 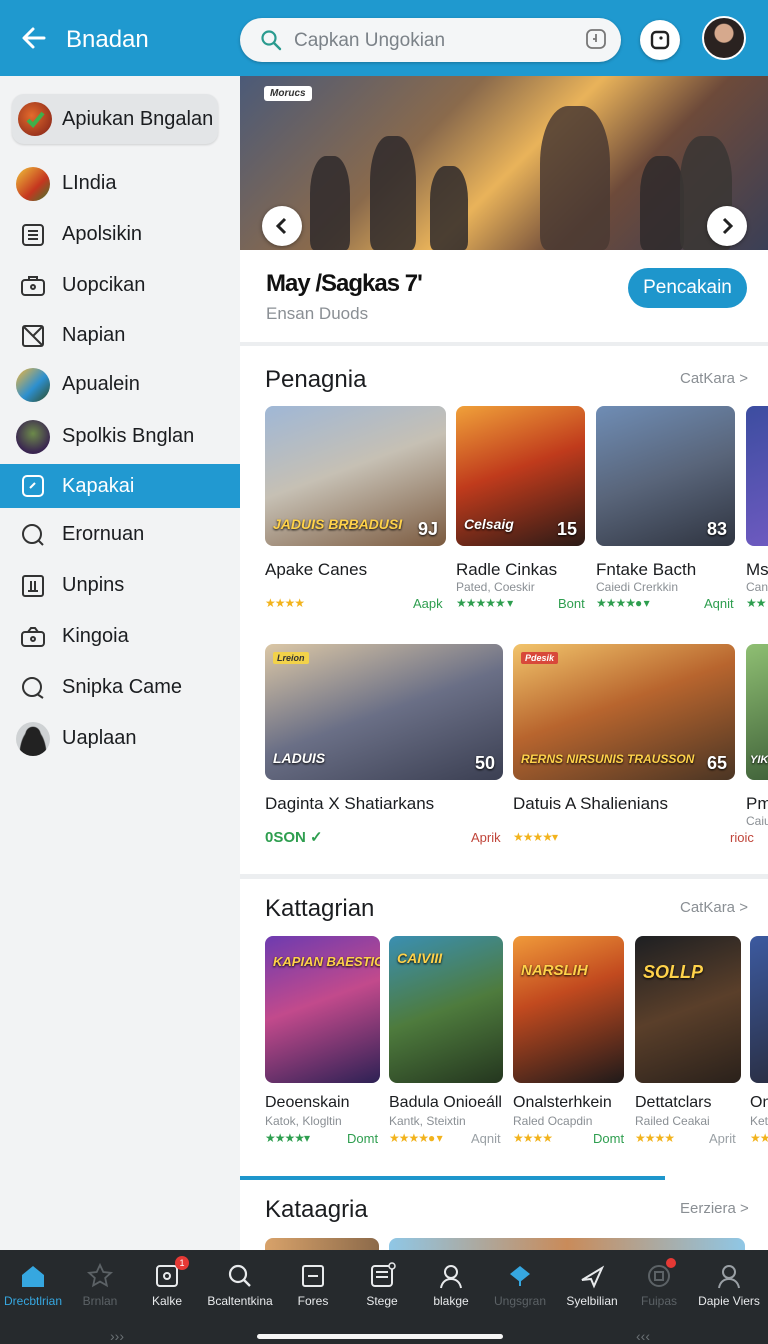 I want to click on thumbnail-title: RERNS NIRSUNIS TRAUSSON, so click(x=608, y=759).